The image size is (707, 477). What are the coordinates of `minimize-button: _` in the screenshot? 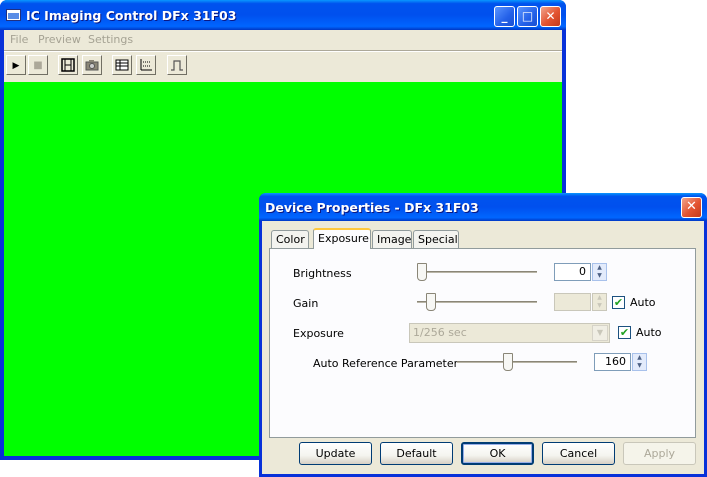 It's located at (504, 16).